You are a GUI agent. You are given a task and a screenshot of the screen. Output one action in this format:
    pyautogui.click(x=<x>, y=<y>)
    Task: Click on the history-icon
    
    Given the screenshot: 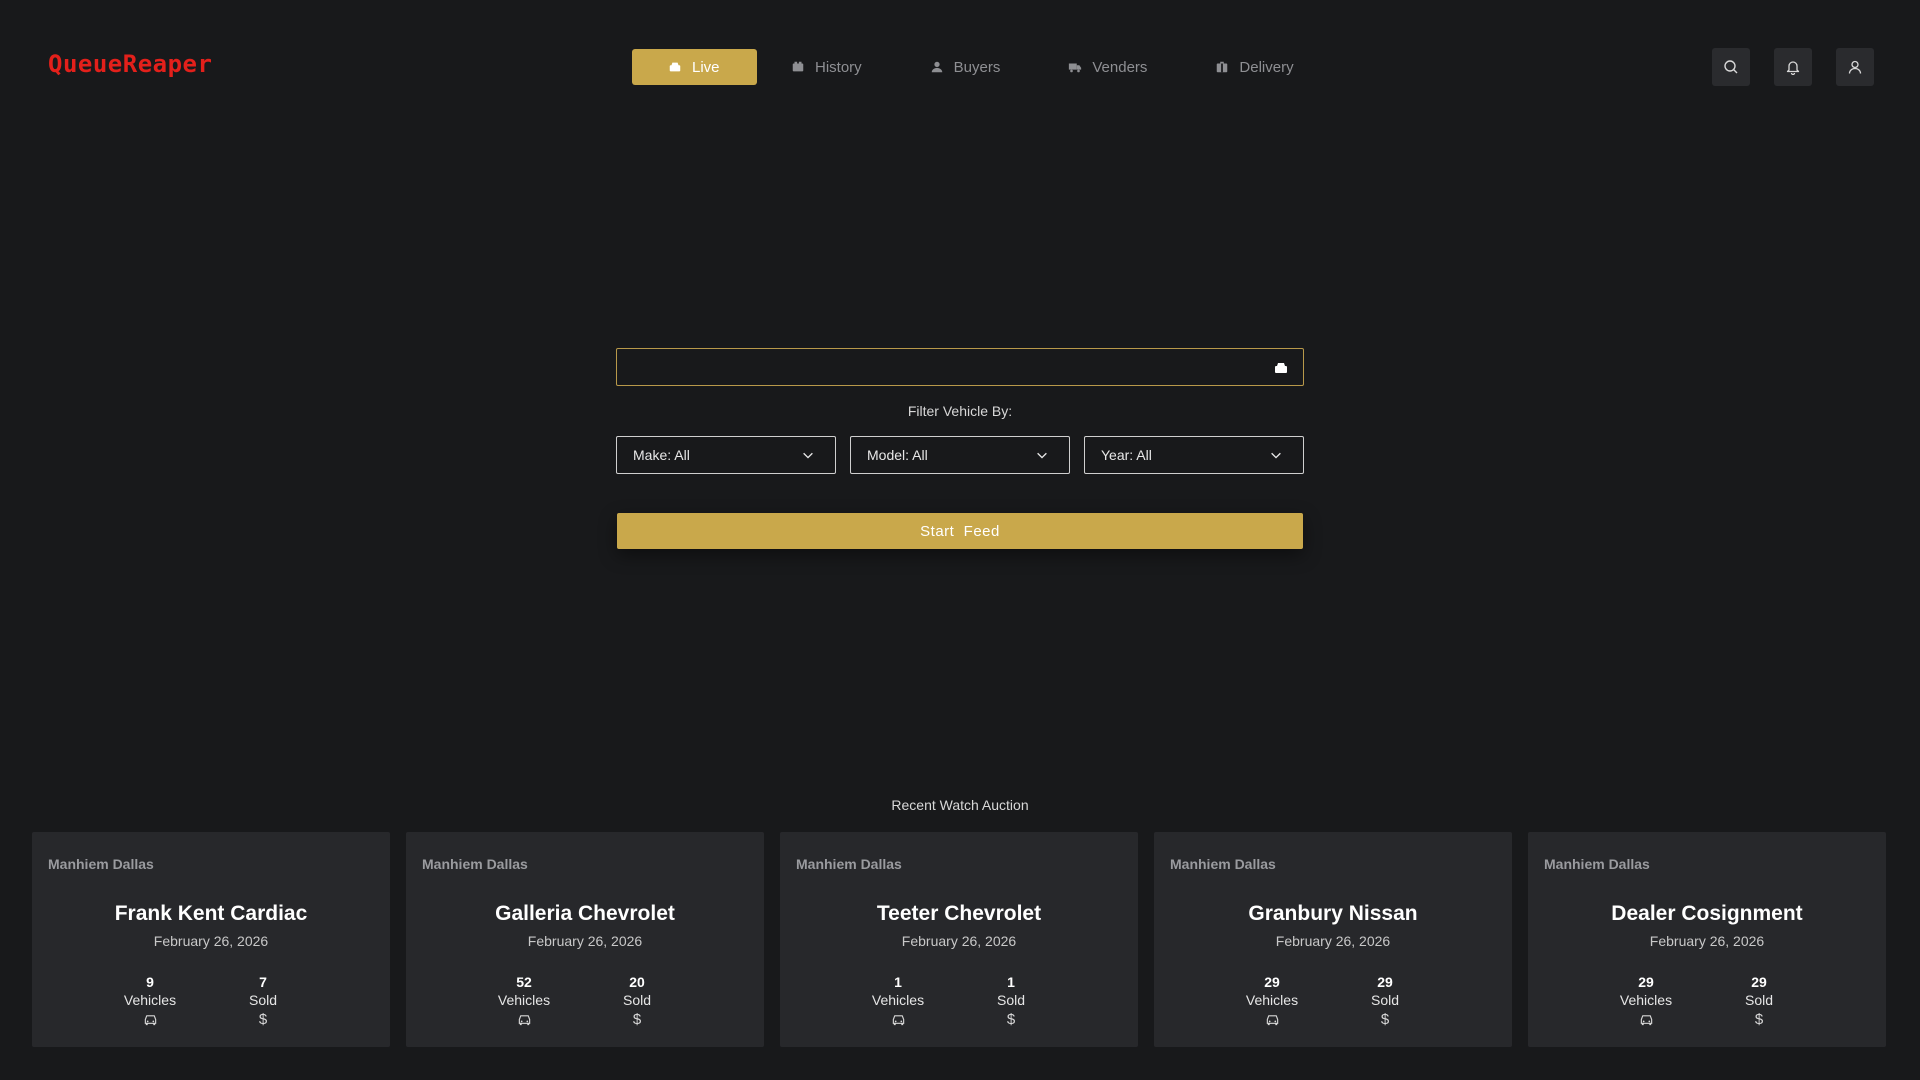 What is the action you would take?
    pyautogui.click(x=798, y=67)
    